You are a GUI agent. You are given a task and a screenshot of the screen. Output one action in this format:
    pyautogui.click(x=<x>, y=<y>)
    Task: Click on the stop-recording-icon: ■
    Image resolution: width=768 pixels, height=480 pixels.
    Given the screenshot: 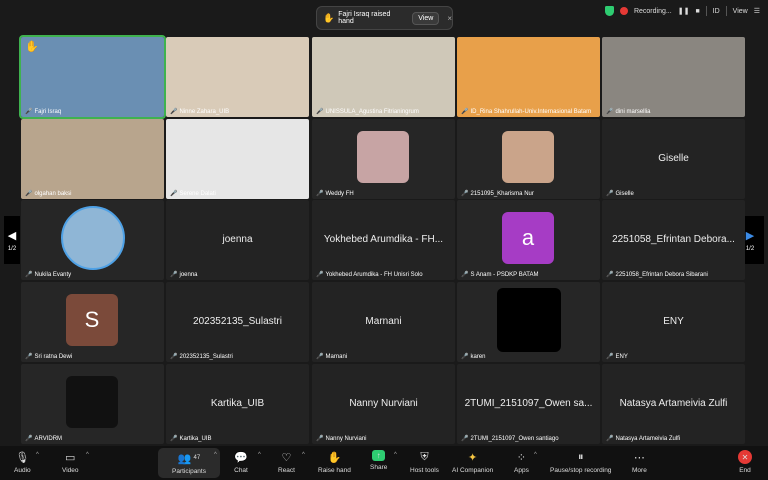 What is the action you would take?
    pyautogui.click(x=697, y=11)
    